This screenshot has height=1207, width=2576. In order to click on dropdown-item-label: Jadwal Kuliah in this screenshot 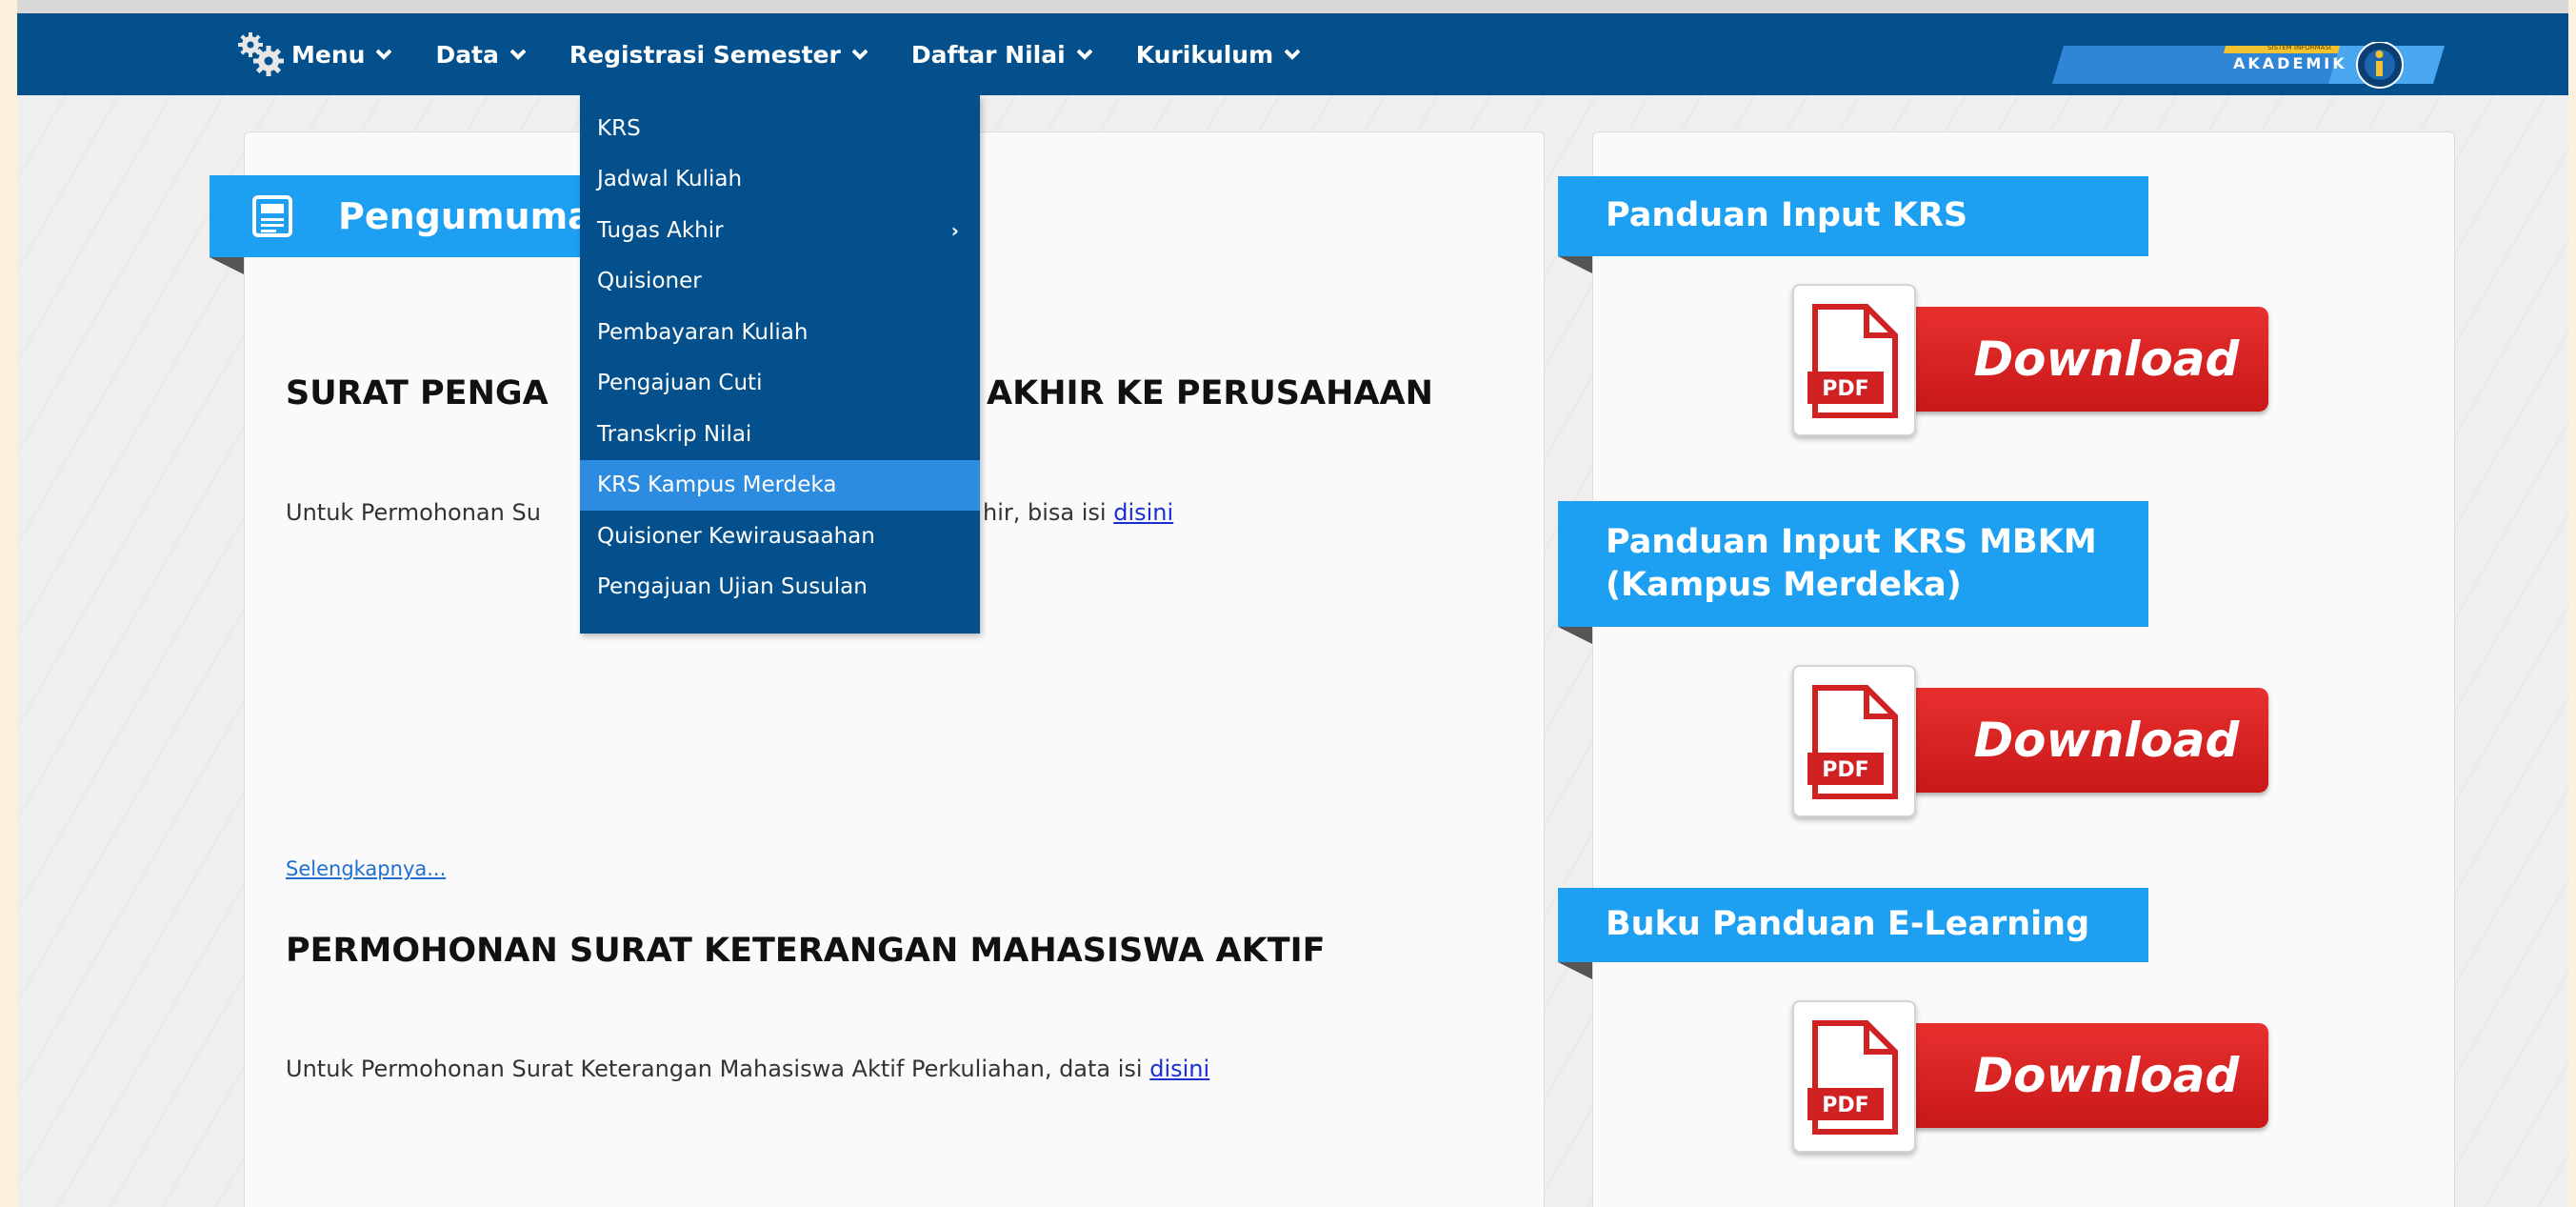, I will do `click(670, 179)`.